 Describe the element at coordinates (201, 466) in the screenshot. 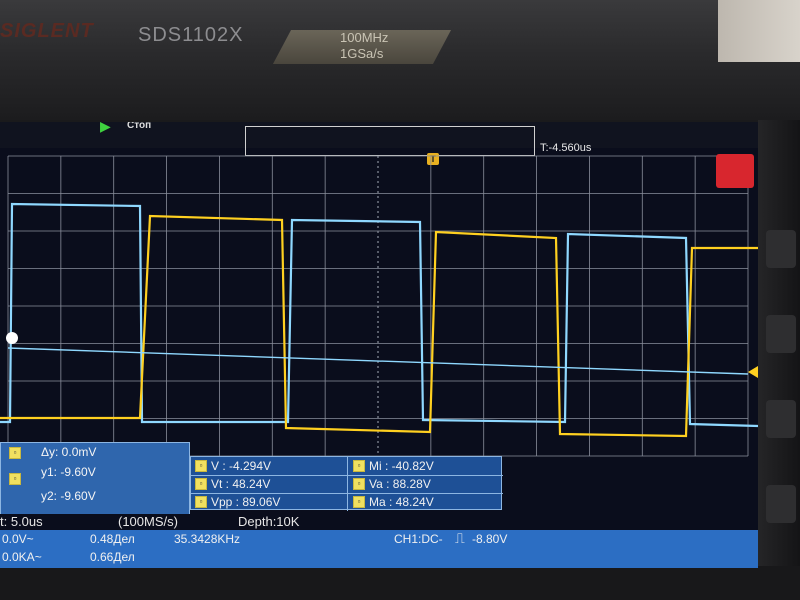

I see `meas-v-icon: ▫` at that location.